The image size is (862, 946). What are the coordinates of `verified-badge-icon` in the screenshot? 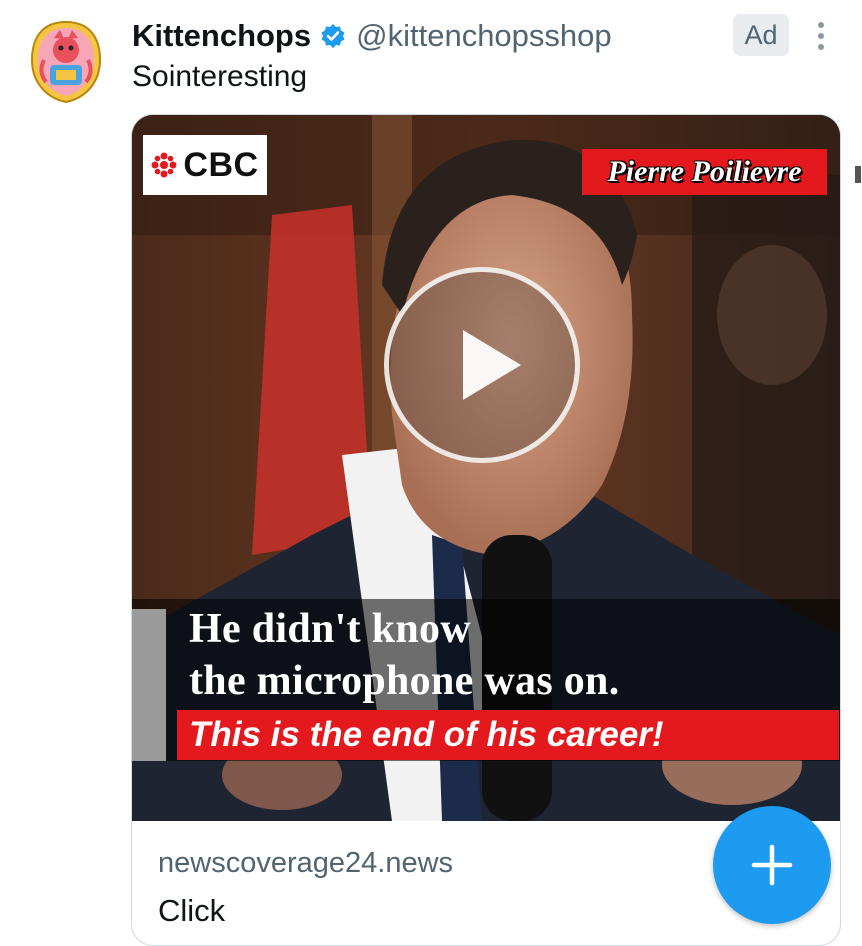 It's located at (333, 36).